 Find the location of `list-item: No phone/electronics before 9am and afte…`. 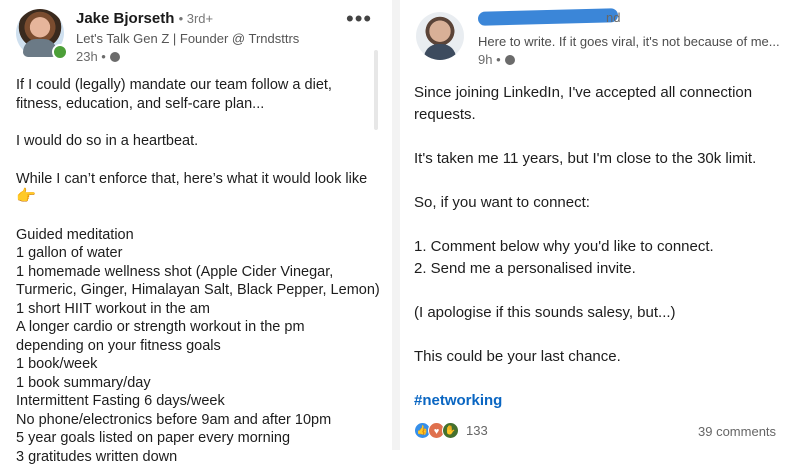

list-item: No phone/electronics before 9am and afte… is located at coordinates (200, 420).